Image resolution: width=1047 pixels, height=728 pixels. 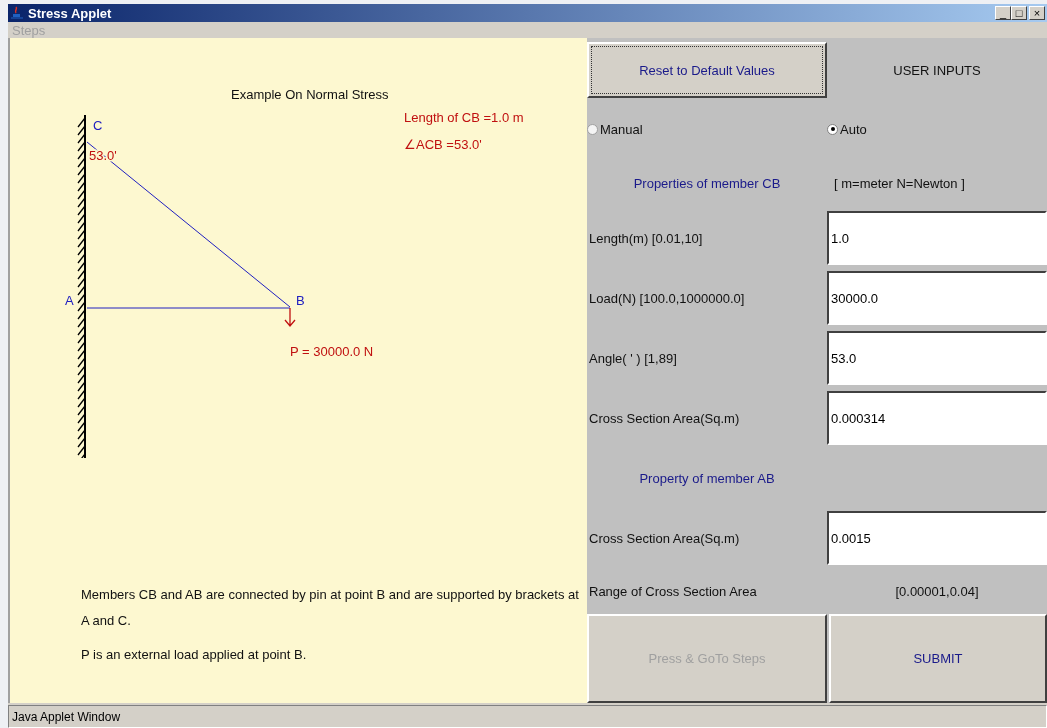 What do you see at coordinates (17, 13) in the screenshot?
I see `java-cup-icon` at bounding box center [17, 13].